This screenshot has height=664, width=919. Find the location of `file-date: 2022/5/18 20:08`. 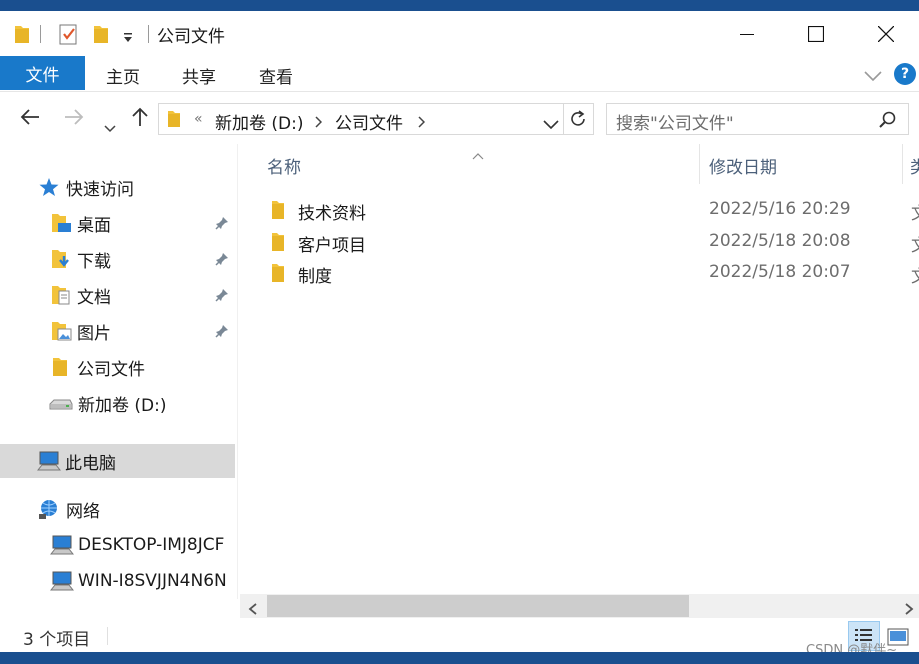

file-date: 2022/5/18 20:08 is located at coordinates (780, 241).